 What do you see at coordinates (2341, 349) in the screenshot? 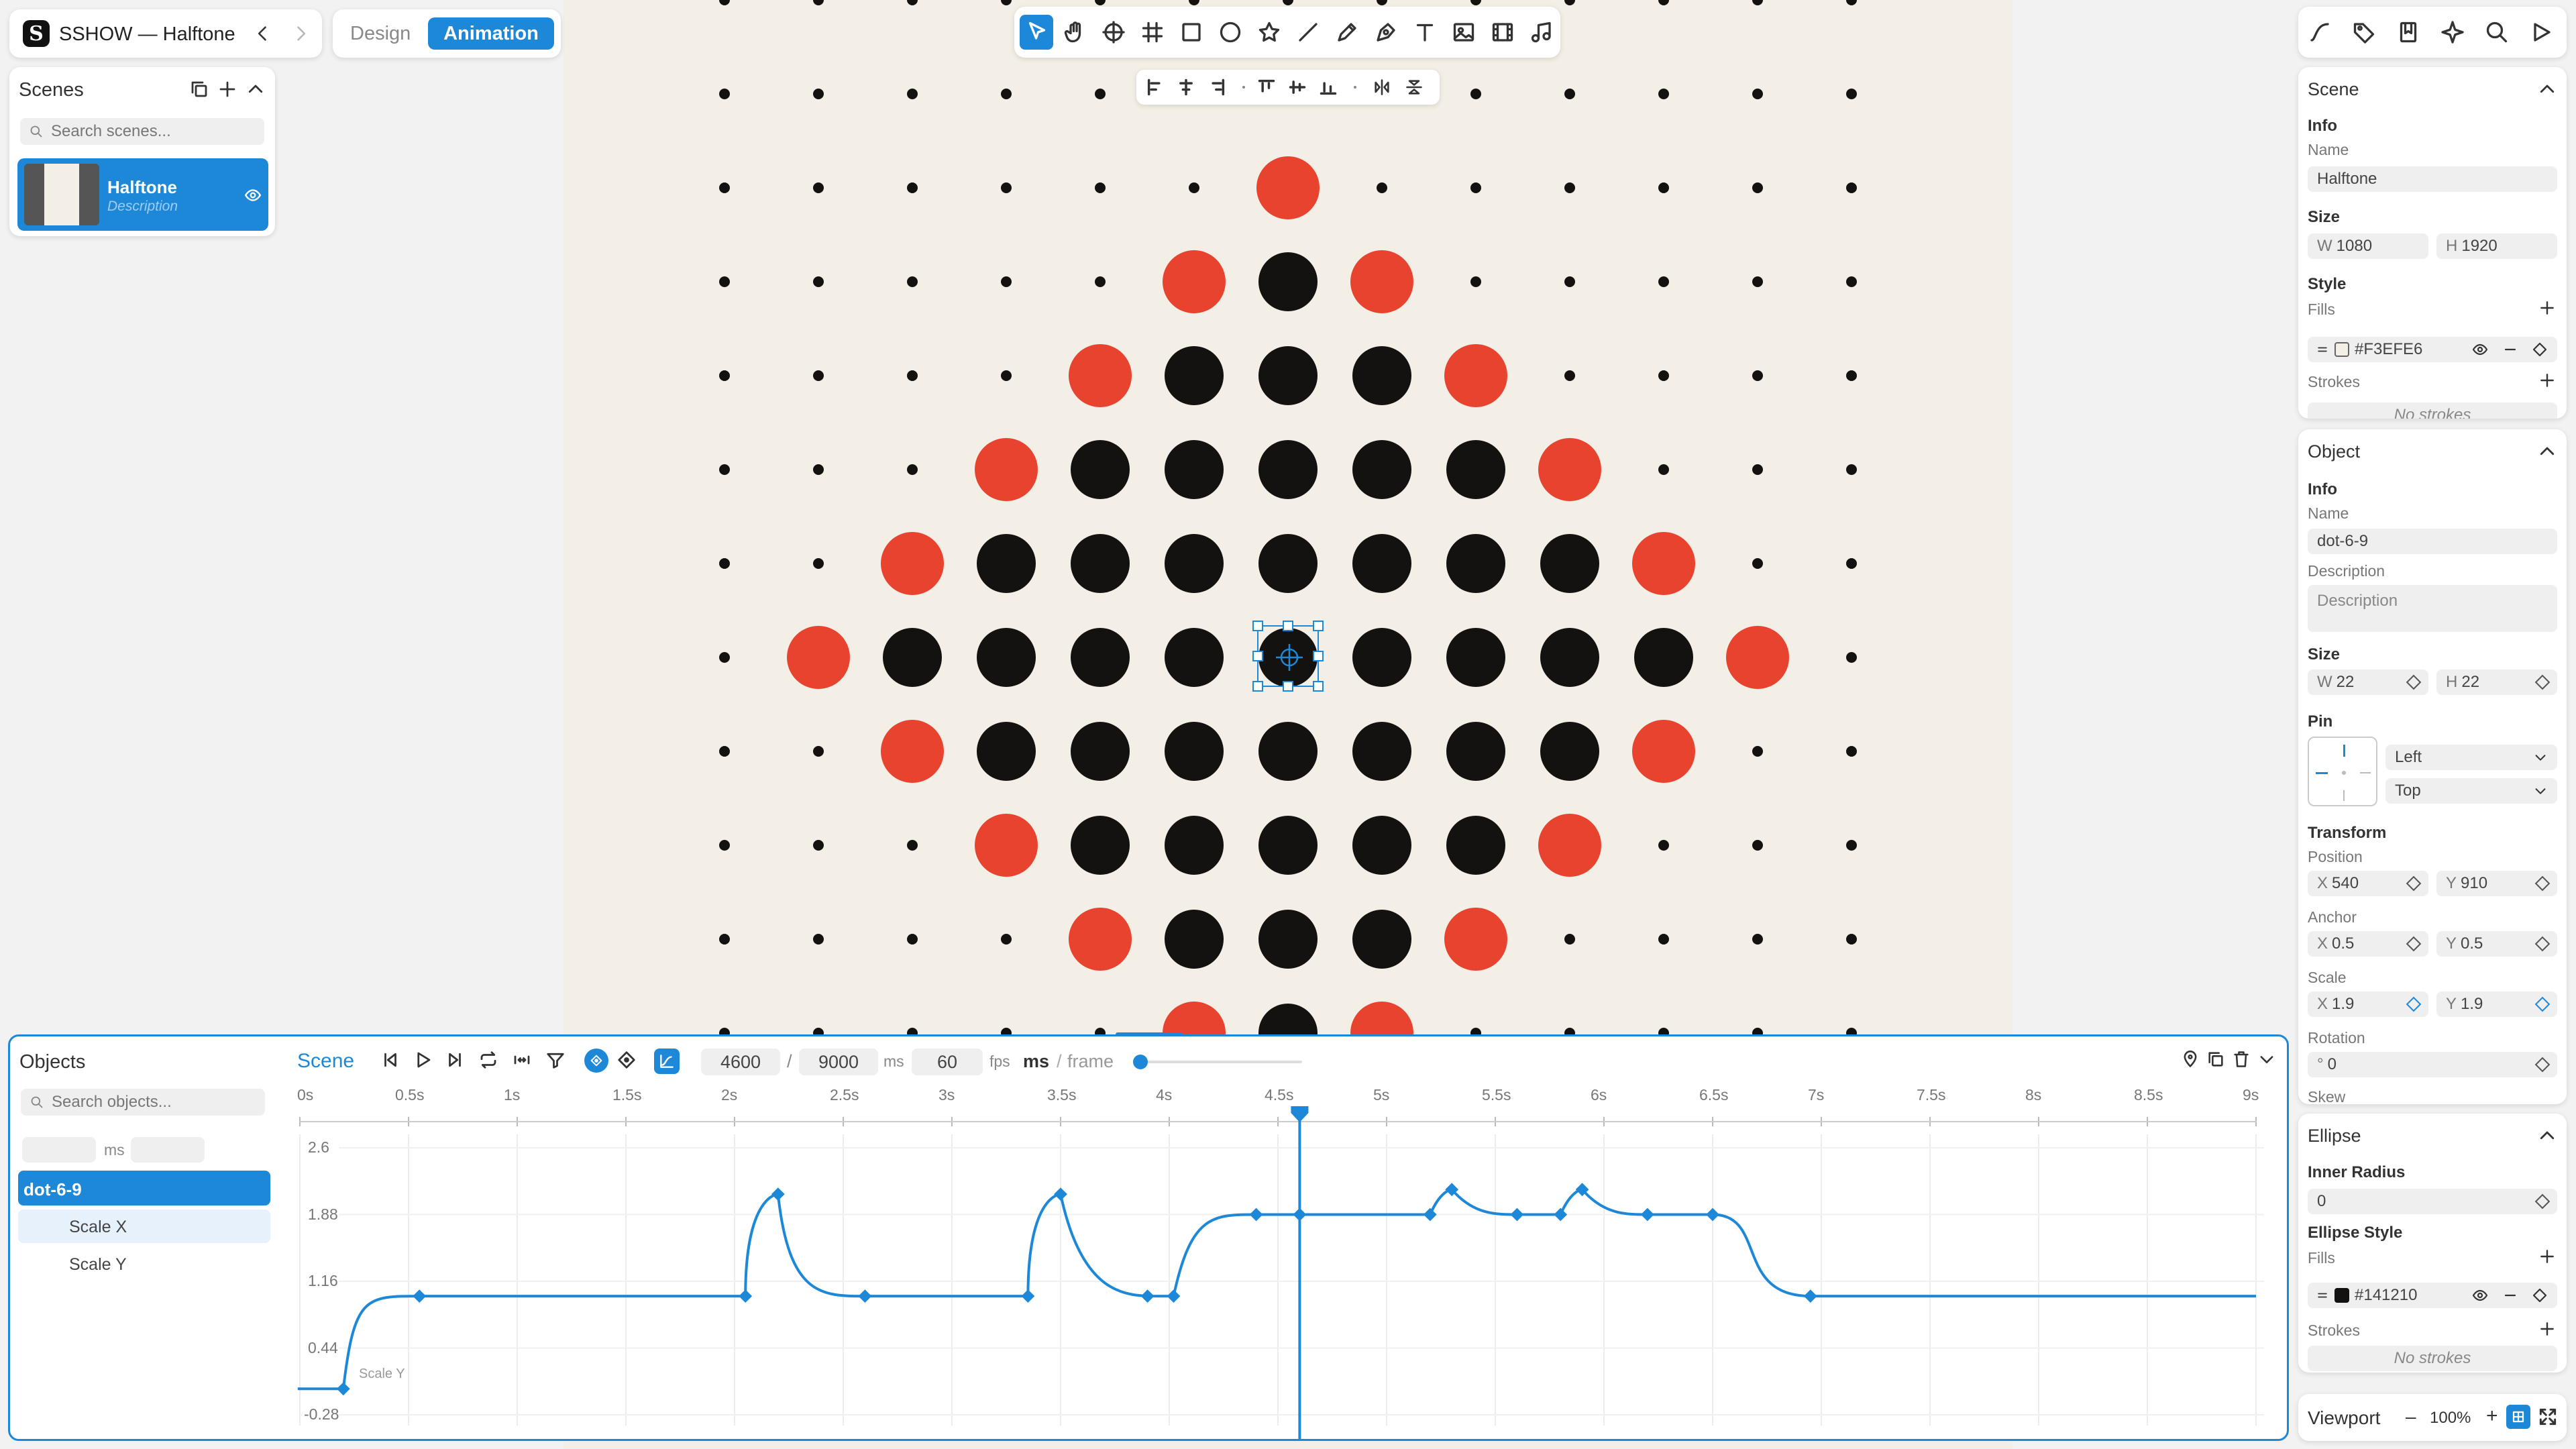
I see `fill-color-swatch` at bounding box center [2341, 349].